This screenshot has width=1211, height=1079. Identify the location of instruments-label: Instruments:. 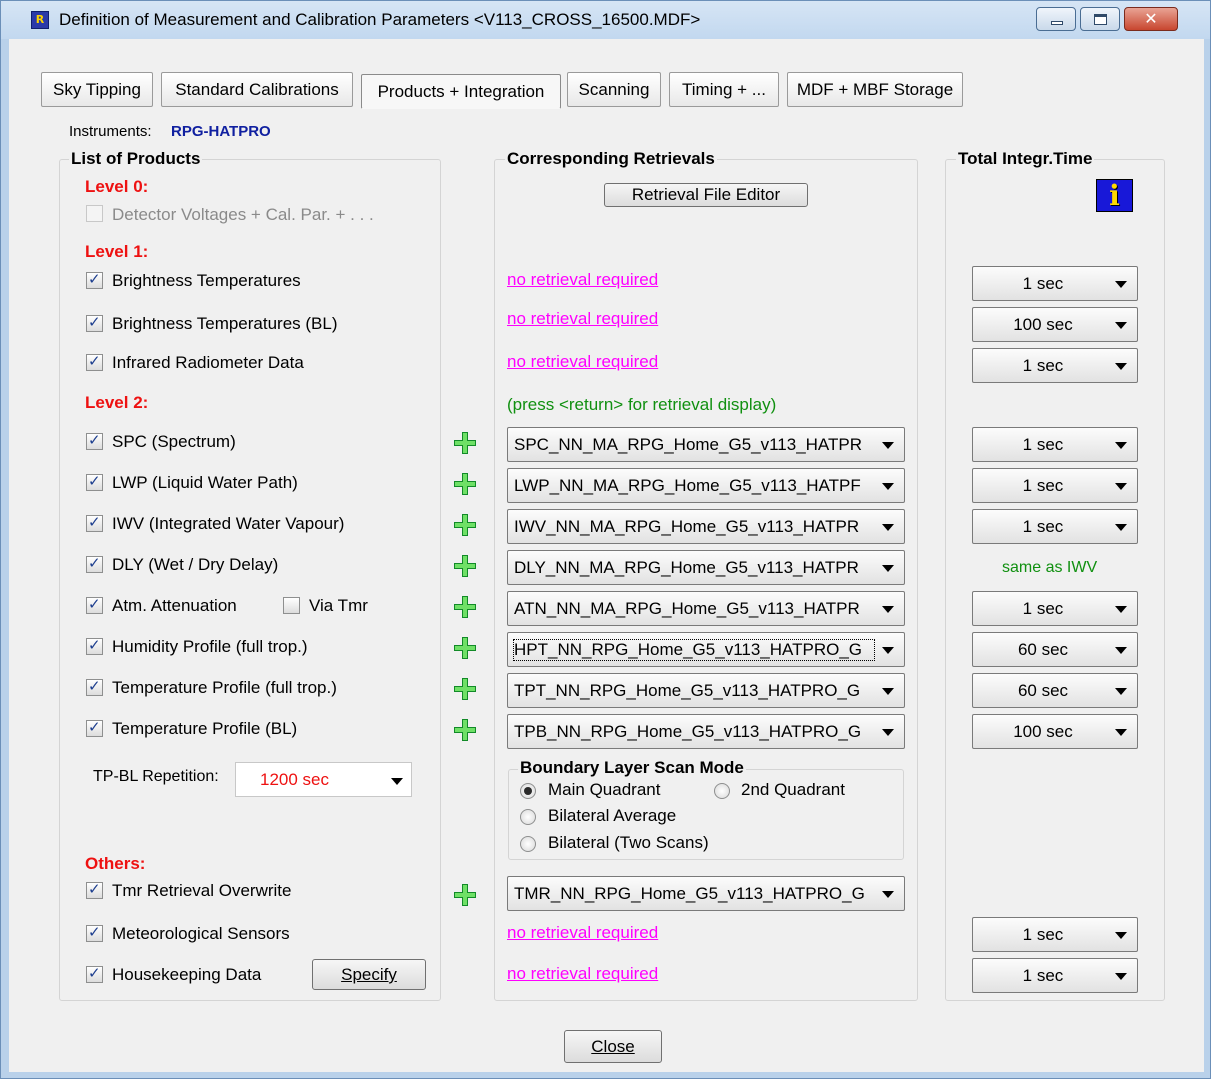
(110, 131).